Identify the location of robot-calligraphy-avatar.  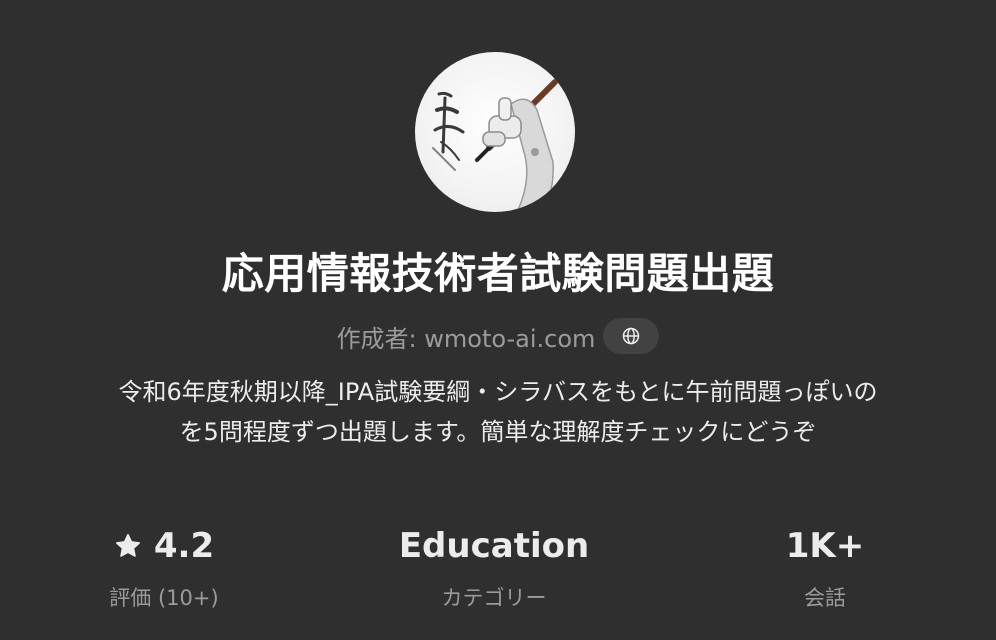
(495, 145).